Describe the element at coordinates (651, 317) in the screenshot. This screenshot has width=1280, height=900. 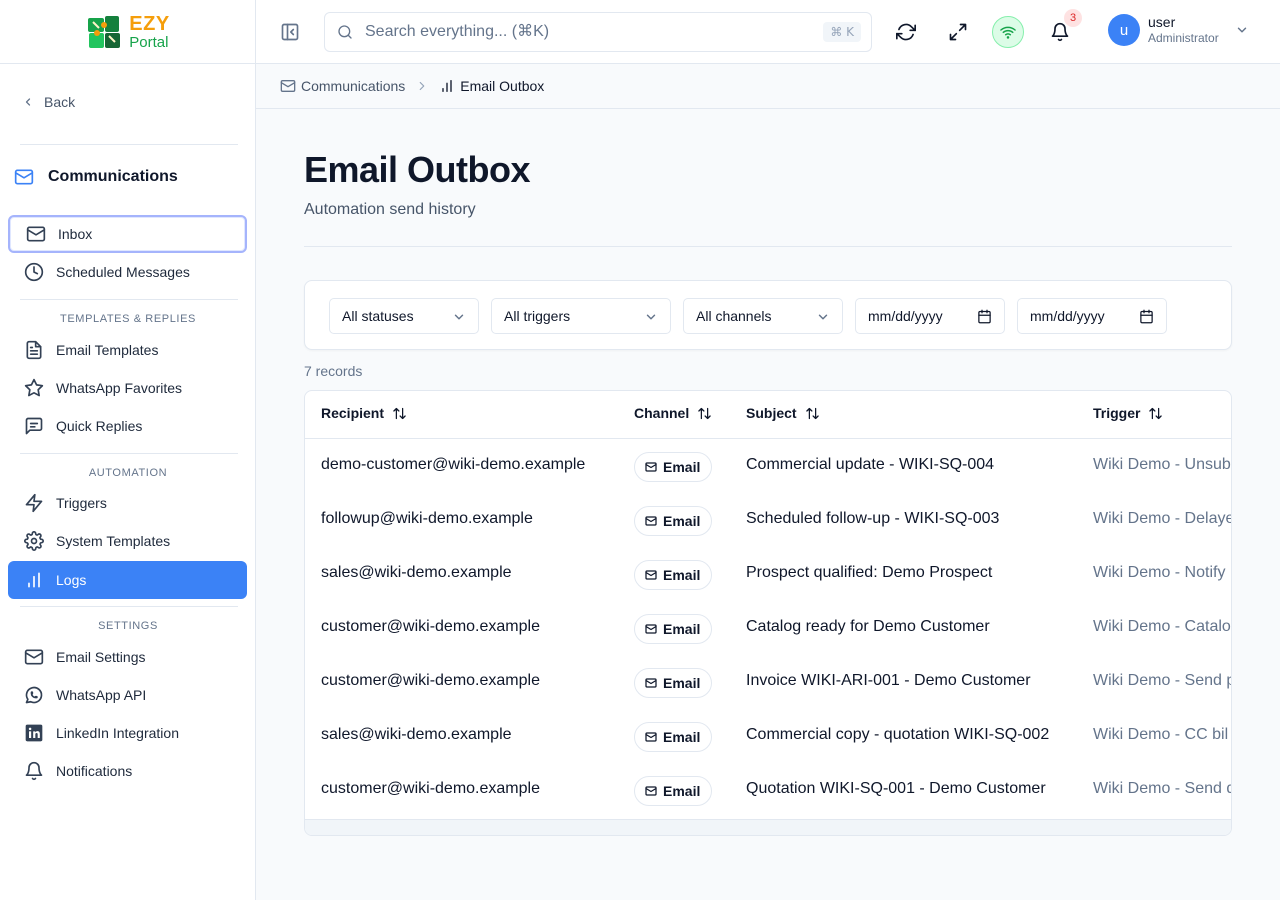
I see `chevron-down-icon` at that location.